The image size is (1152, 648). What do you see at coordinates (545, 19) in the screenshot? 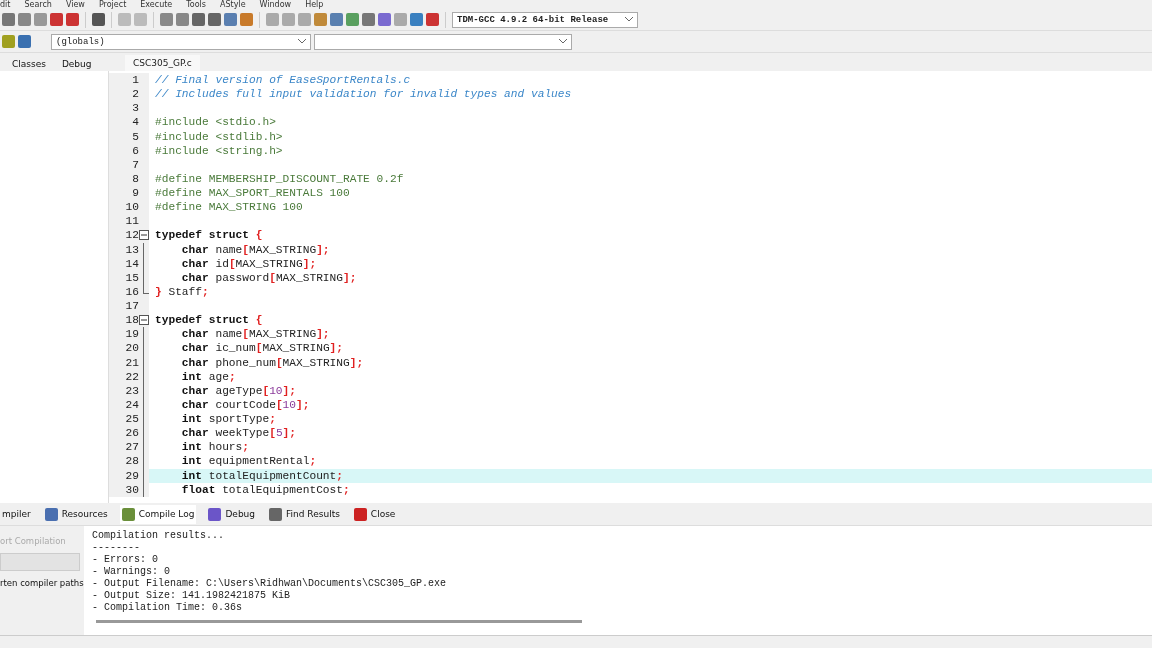
I see `compiler-select: TDM-GCC 4.9.2 64-bit Release` at bounding box center [545, 19].